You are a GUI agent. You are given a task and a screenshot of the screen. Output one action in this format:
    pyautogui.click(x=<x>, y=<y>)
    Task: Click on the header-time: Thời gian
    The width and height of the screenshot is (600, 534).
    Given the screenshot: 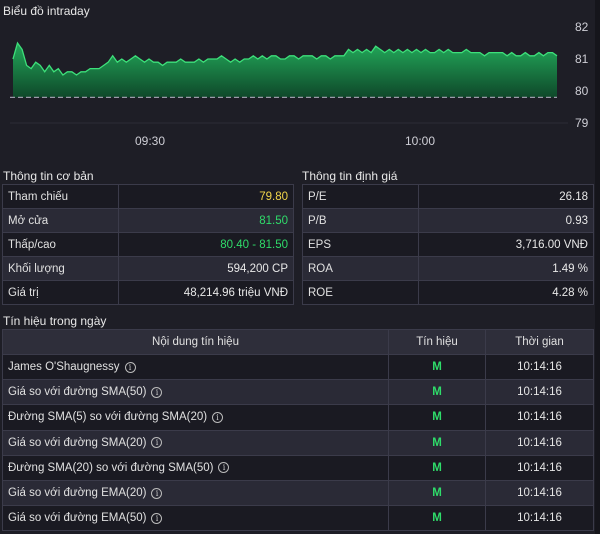 What is the action you would take?
    pyautogui.click(x=539, y=342)
    